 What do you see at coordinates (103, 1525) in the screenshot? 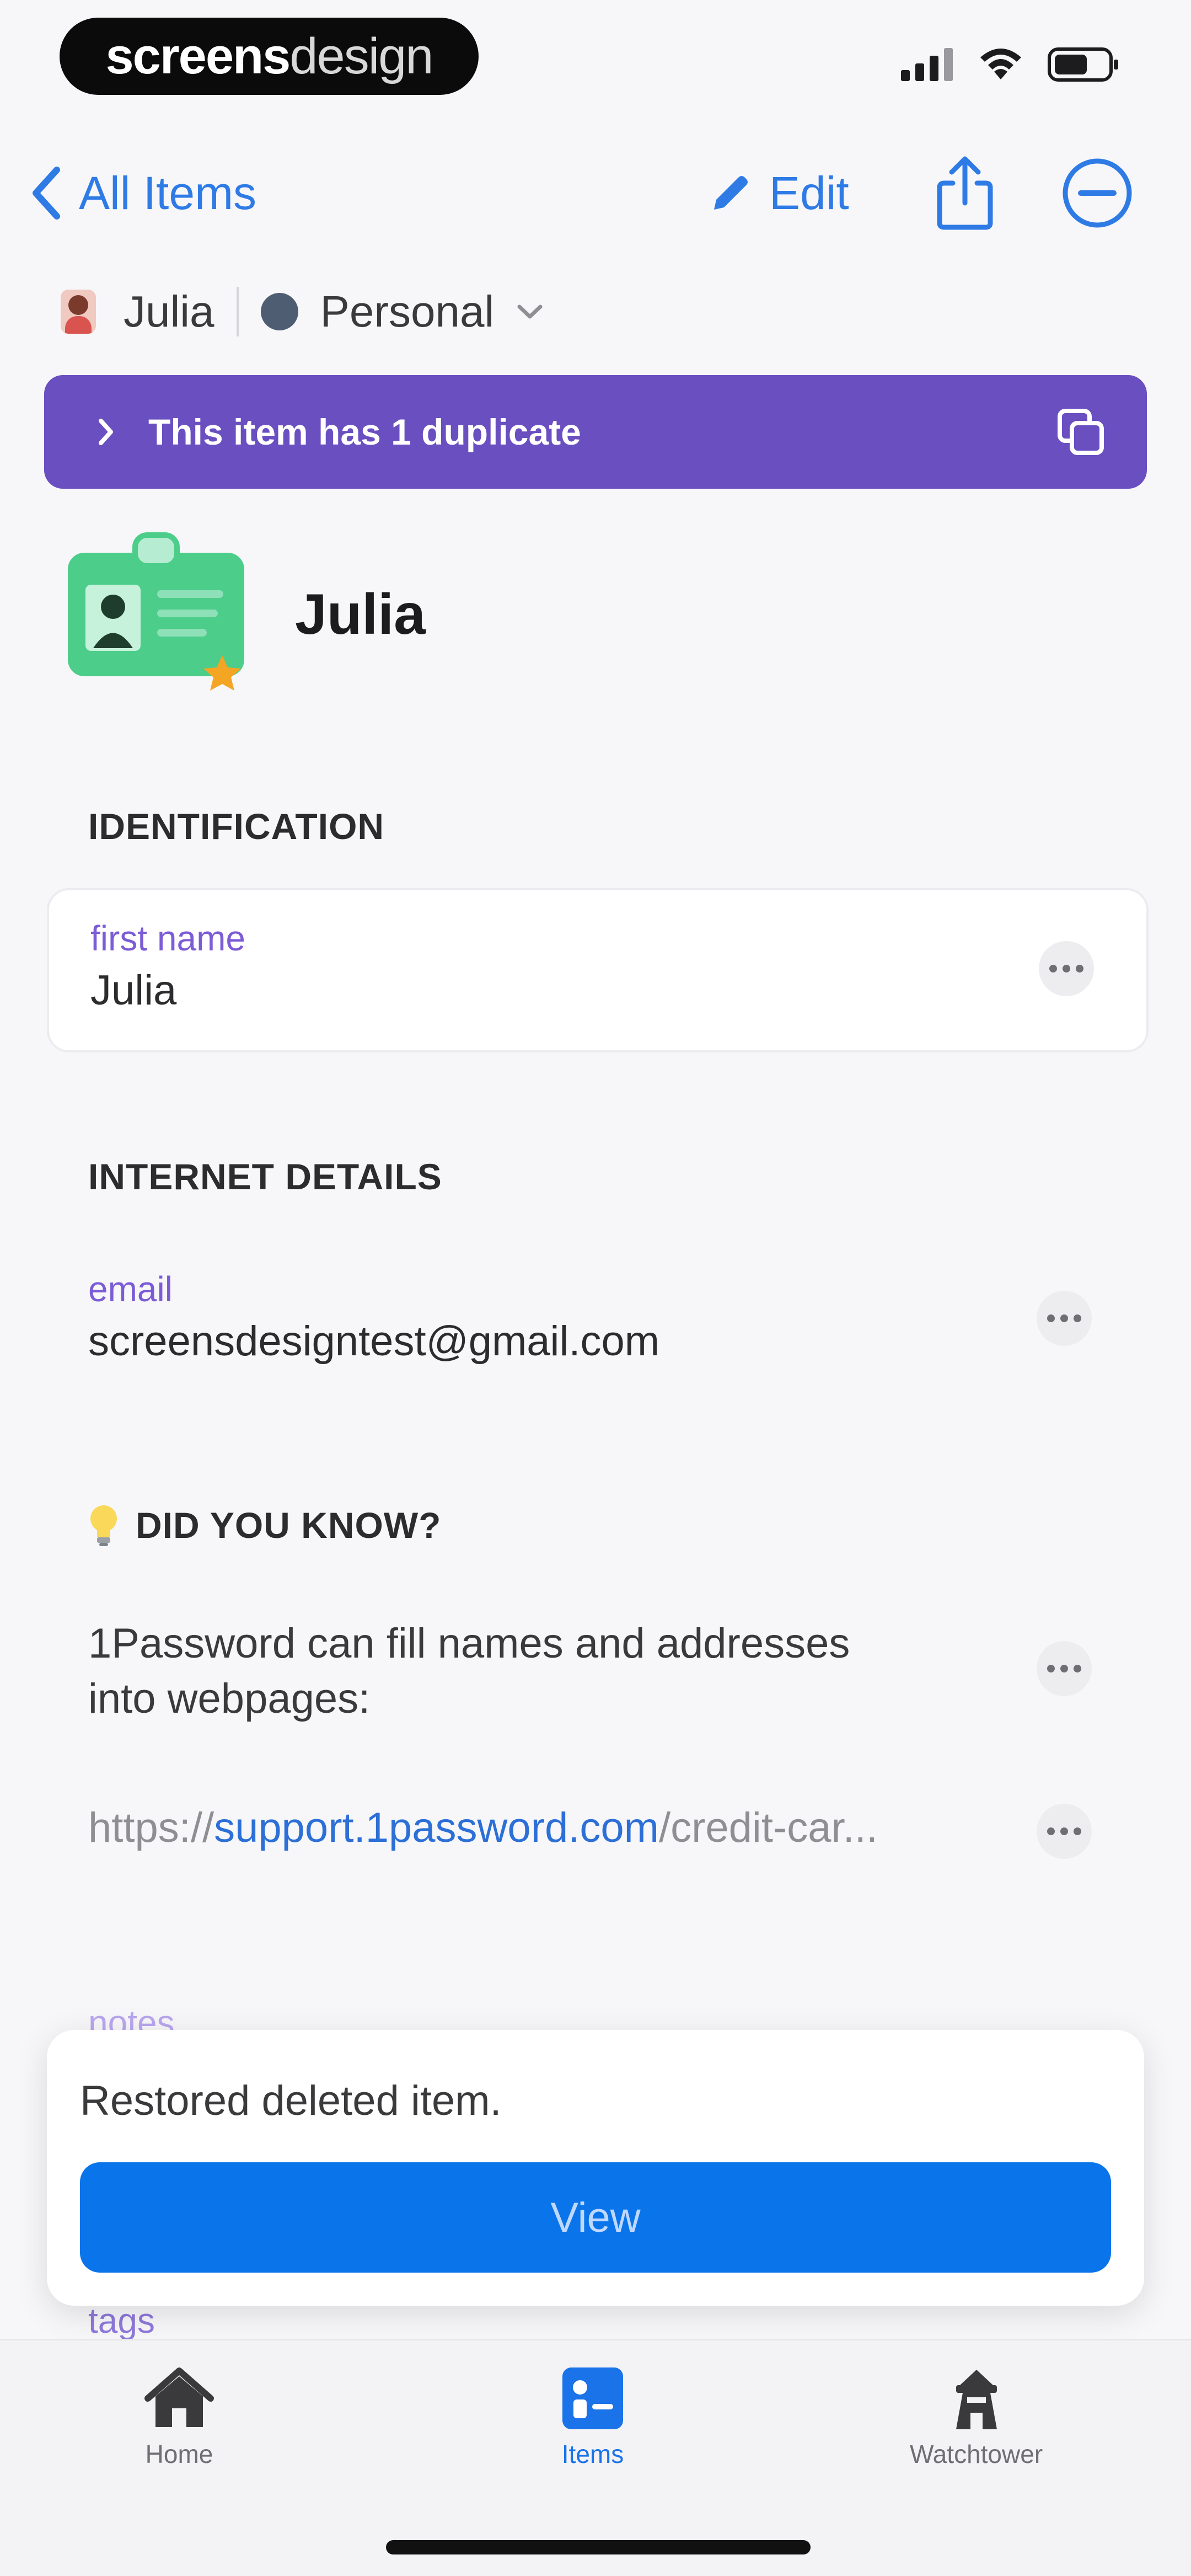
I see `lightbulb-icon` at bounding box center [103, 1525].